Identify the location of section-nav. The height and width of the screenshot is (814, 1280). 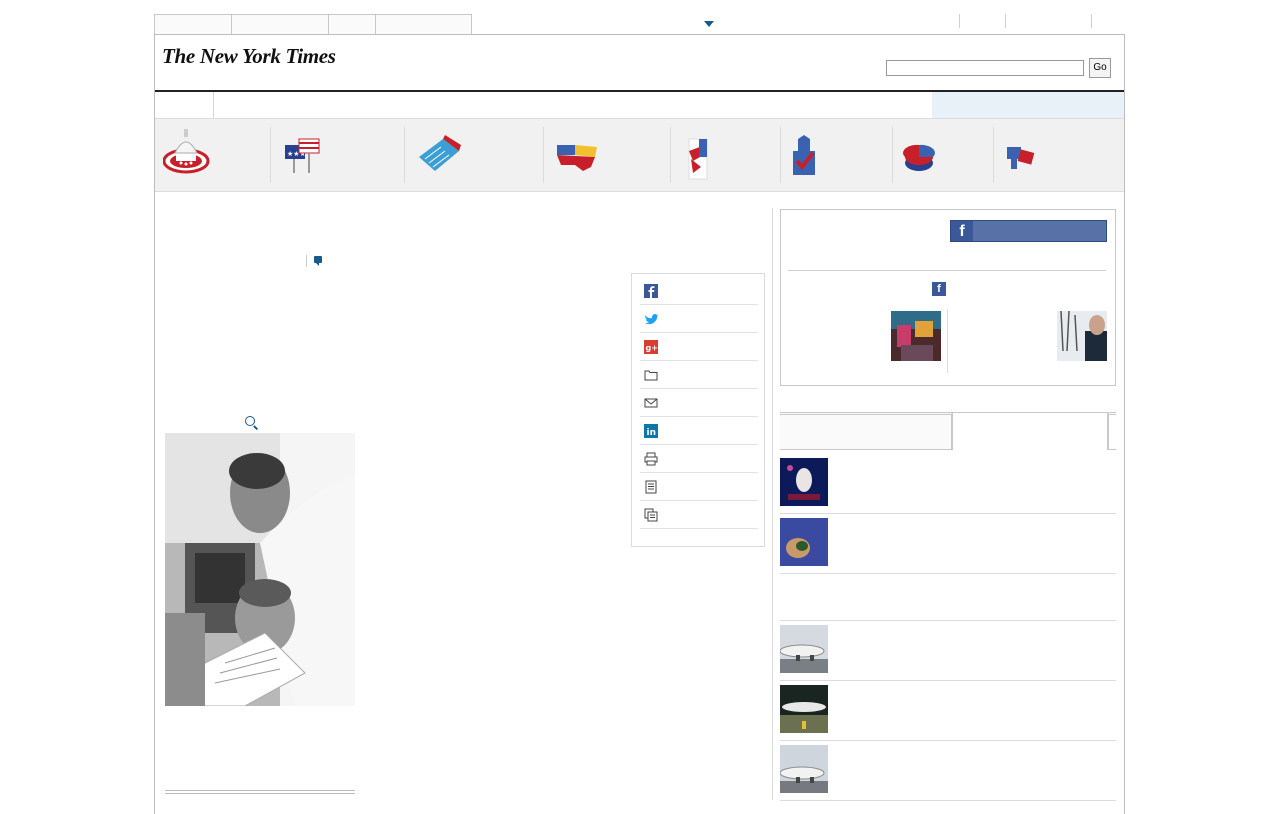
(639, 104).